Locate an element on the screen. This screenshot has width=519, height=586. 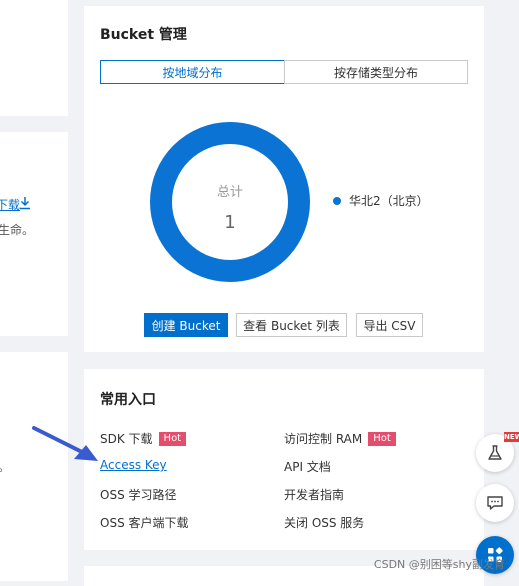
entries-card-title: 常用入口 is located at coordinates (128, 400).